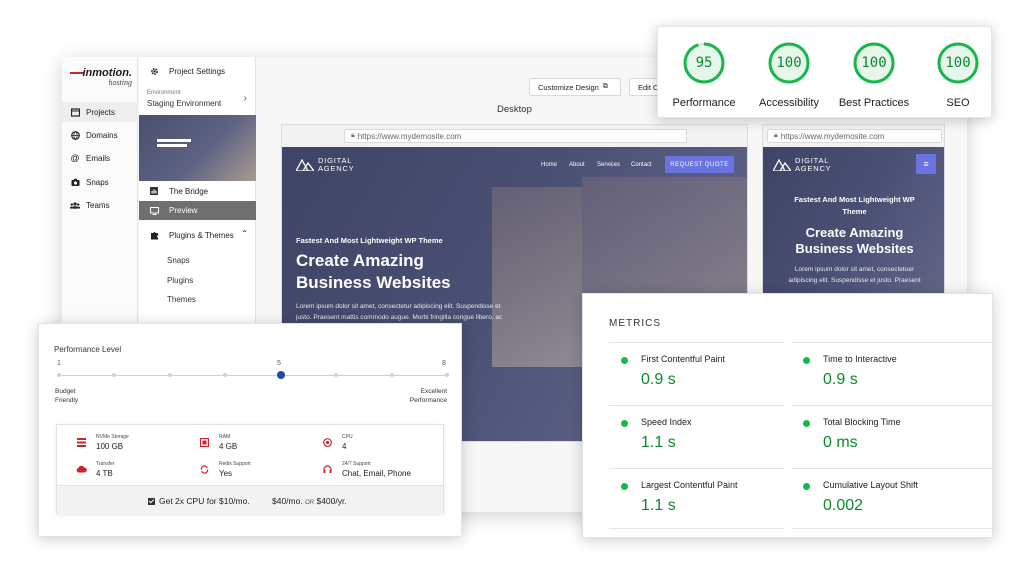 Image resolution: width=1024 pixels, height=574 pixels. Describe the element at coordinates (67, 400) in the screenshot. I see `budget-label-2: Friendly` at that location.